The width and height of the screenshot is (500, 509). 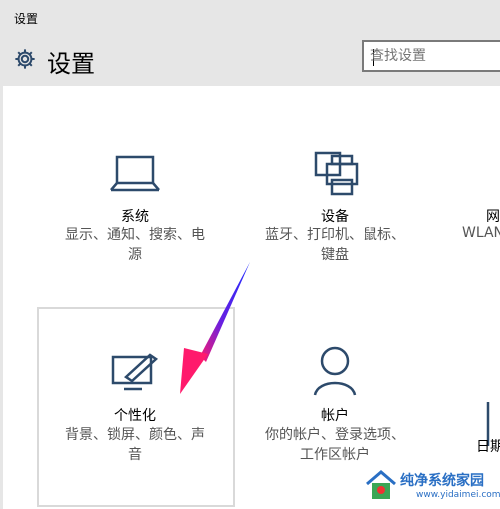 I want to click on tile-network-desc: WLAN, so click(x=481, y=233).